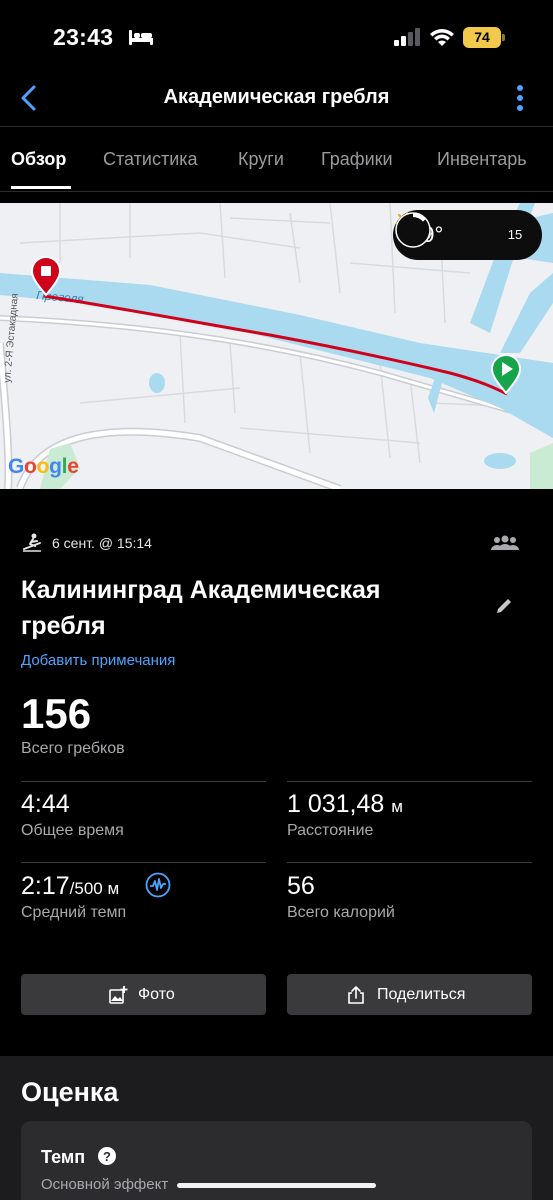  I want to click on battery-level: 74, so click(482, 37).